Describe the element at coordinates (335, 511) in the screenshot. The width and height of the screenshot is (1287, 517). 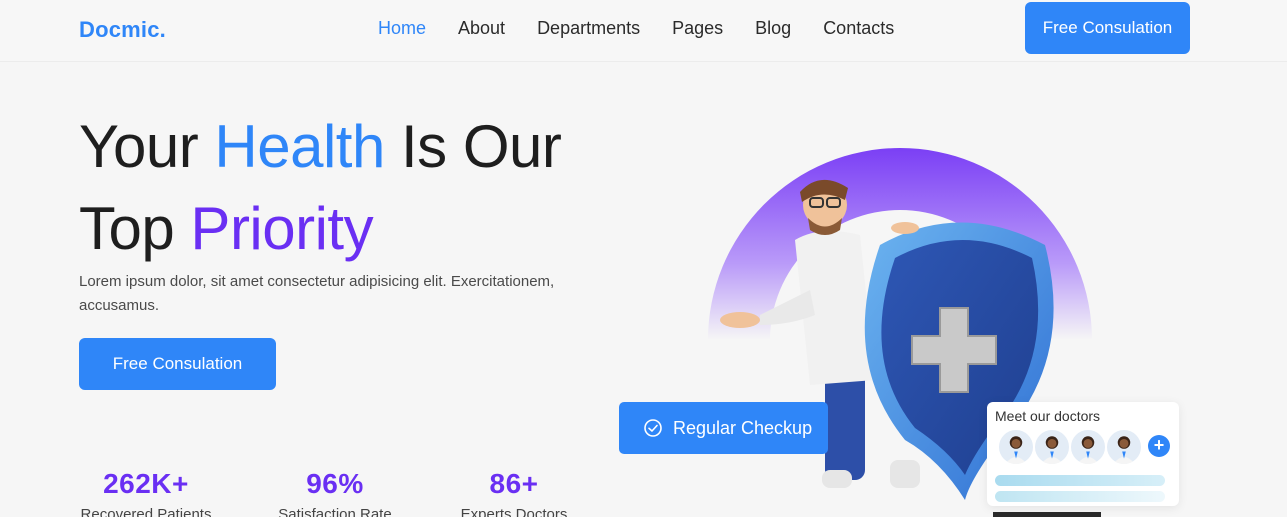
I see `stat-label: Satisfaction Rate` at that location.